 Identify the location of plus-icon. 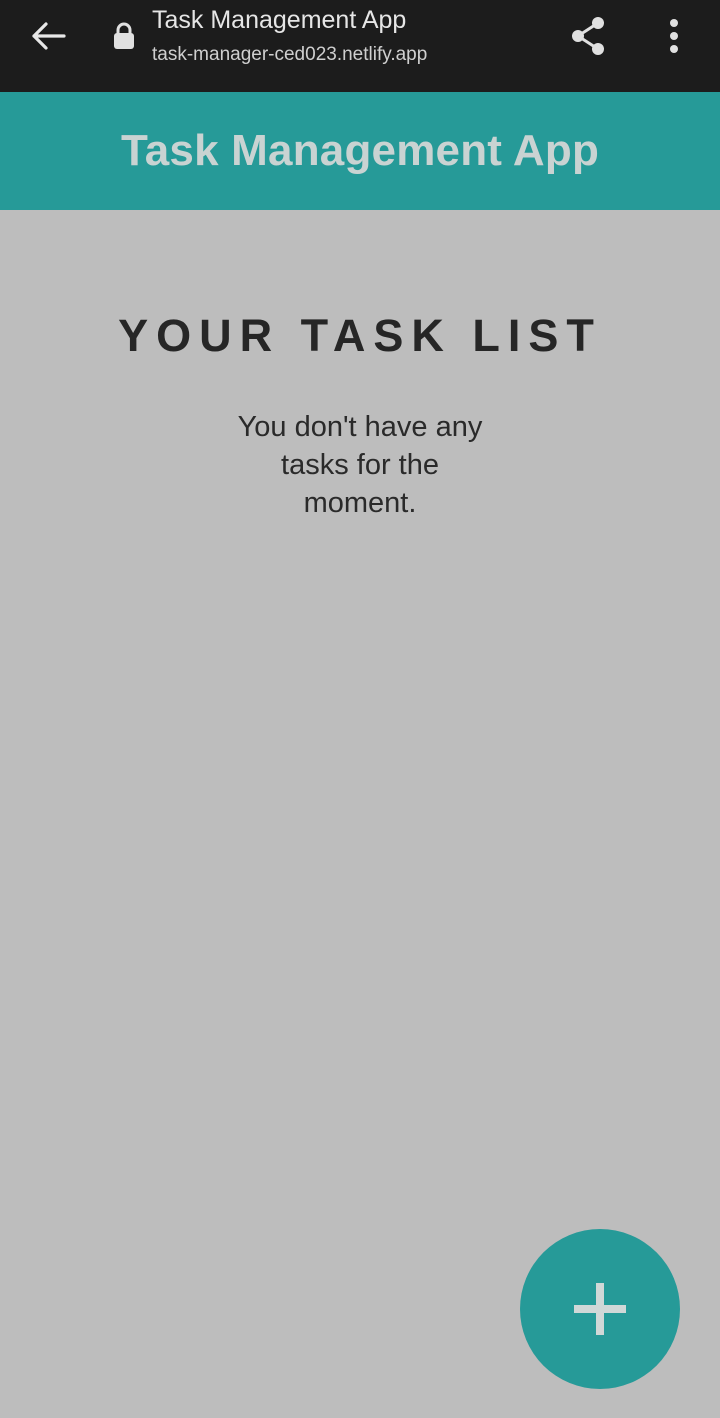
(600, 1309).